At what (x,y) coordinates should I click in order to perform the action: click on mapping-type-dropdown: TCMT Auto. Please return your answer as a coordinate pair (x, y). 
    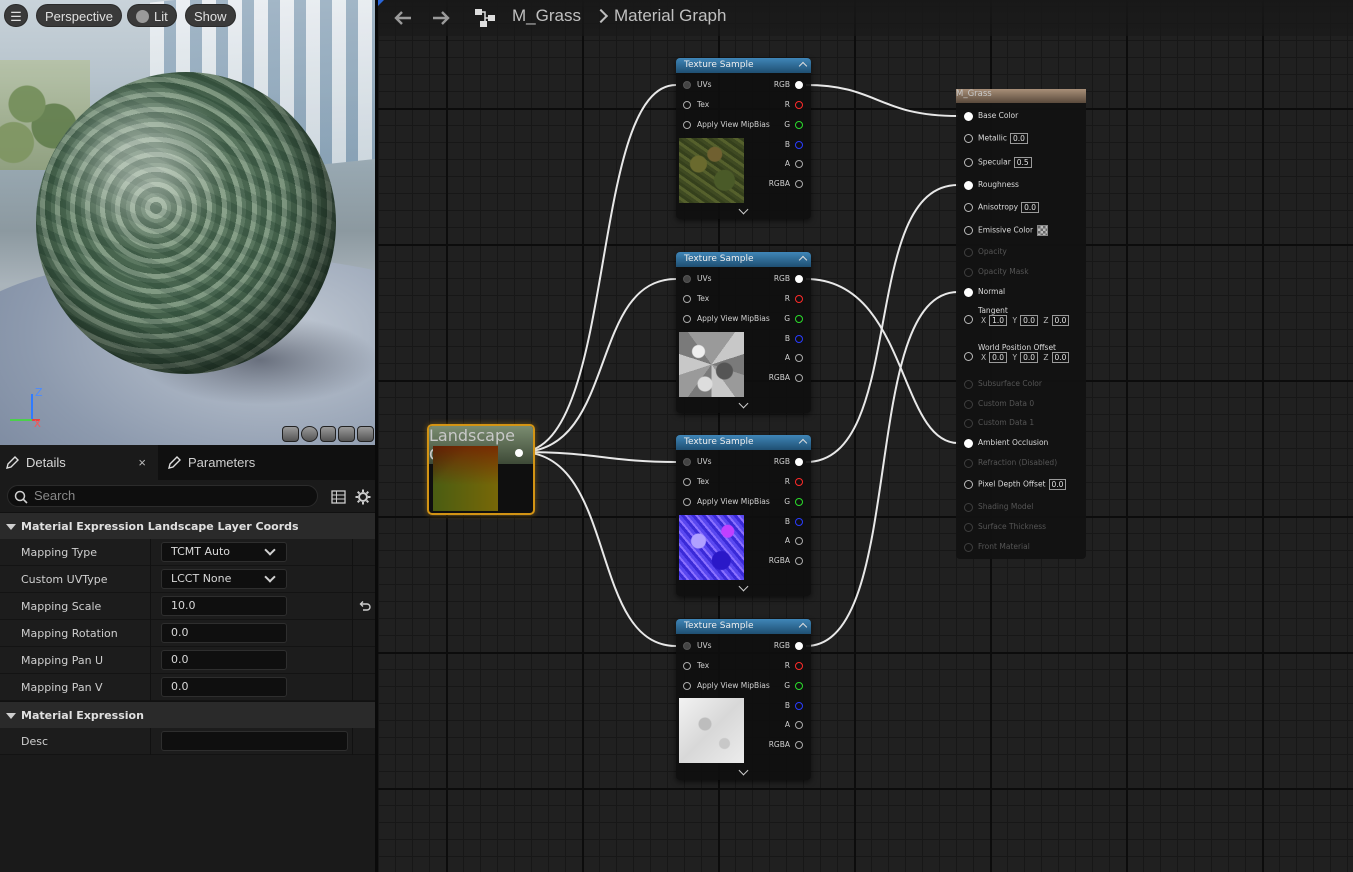
    Looking at the image, I should click on (224, 552).